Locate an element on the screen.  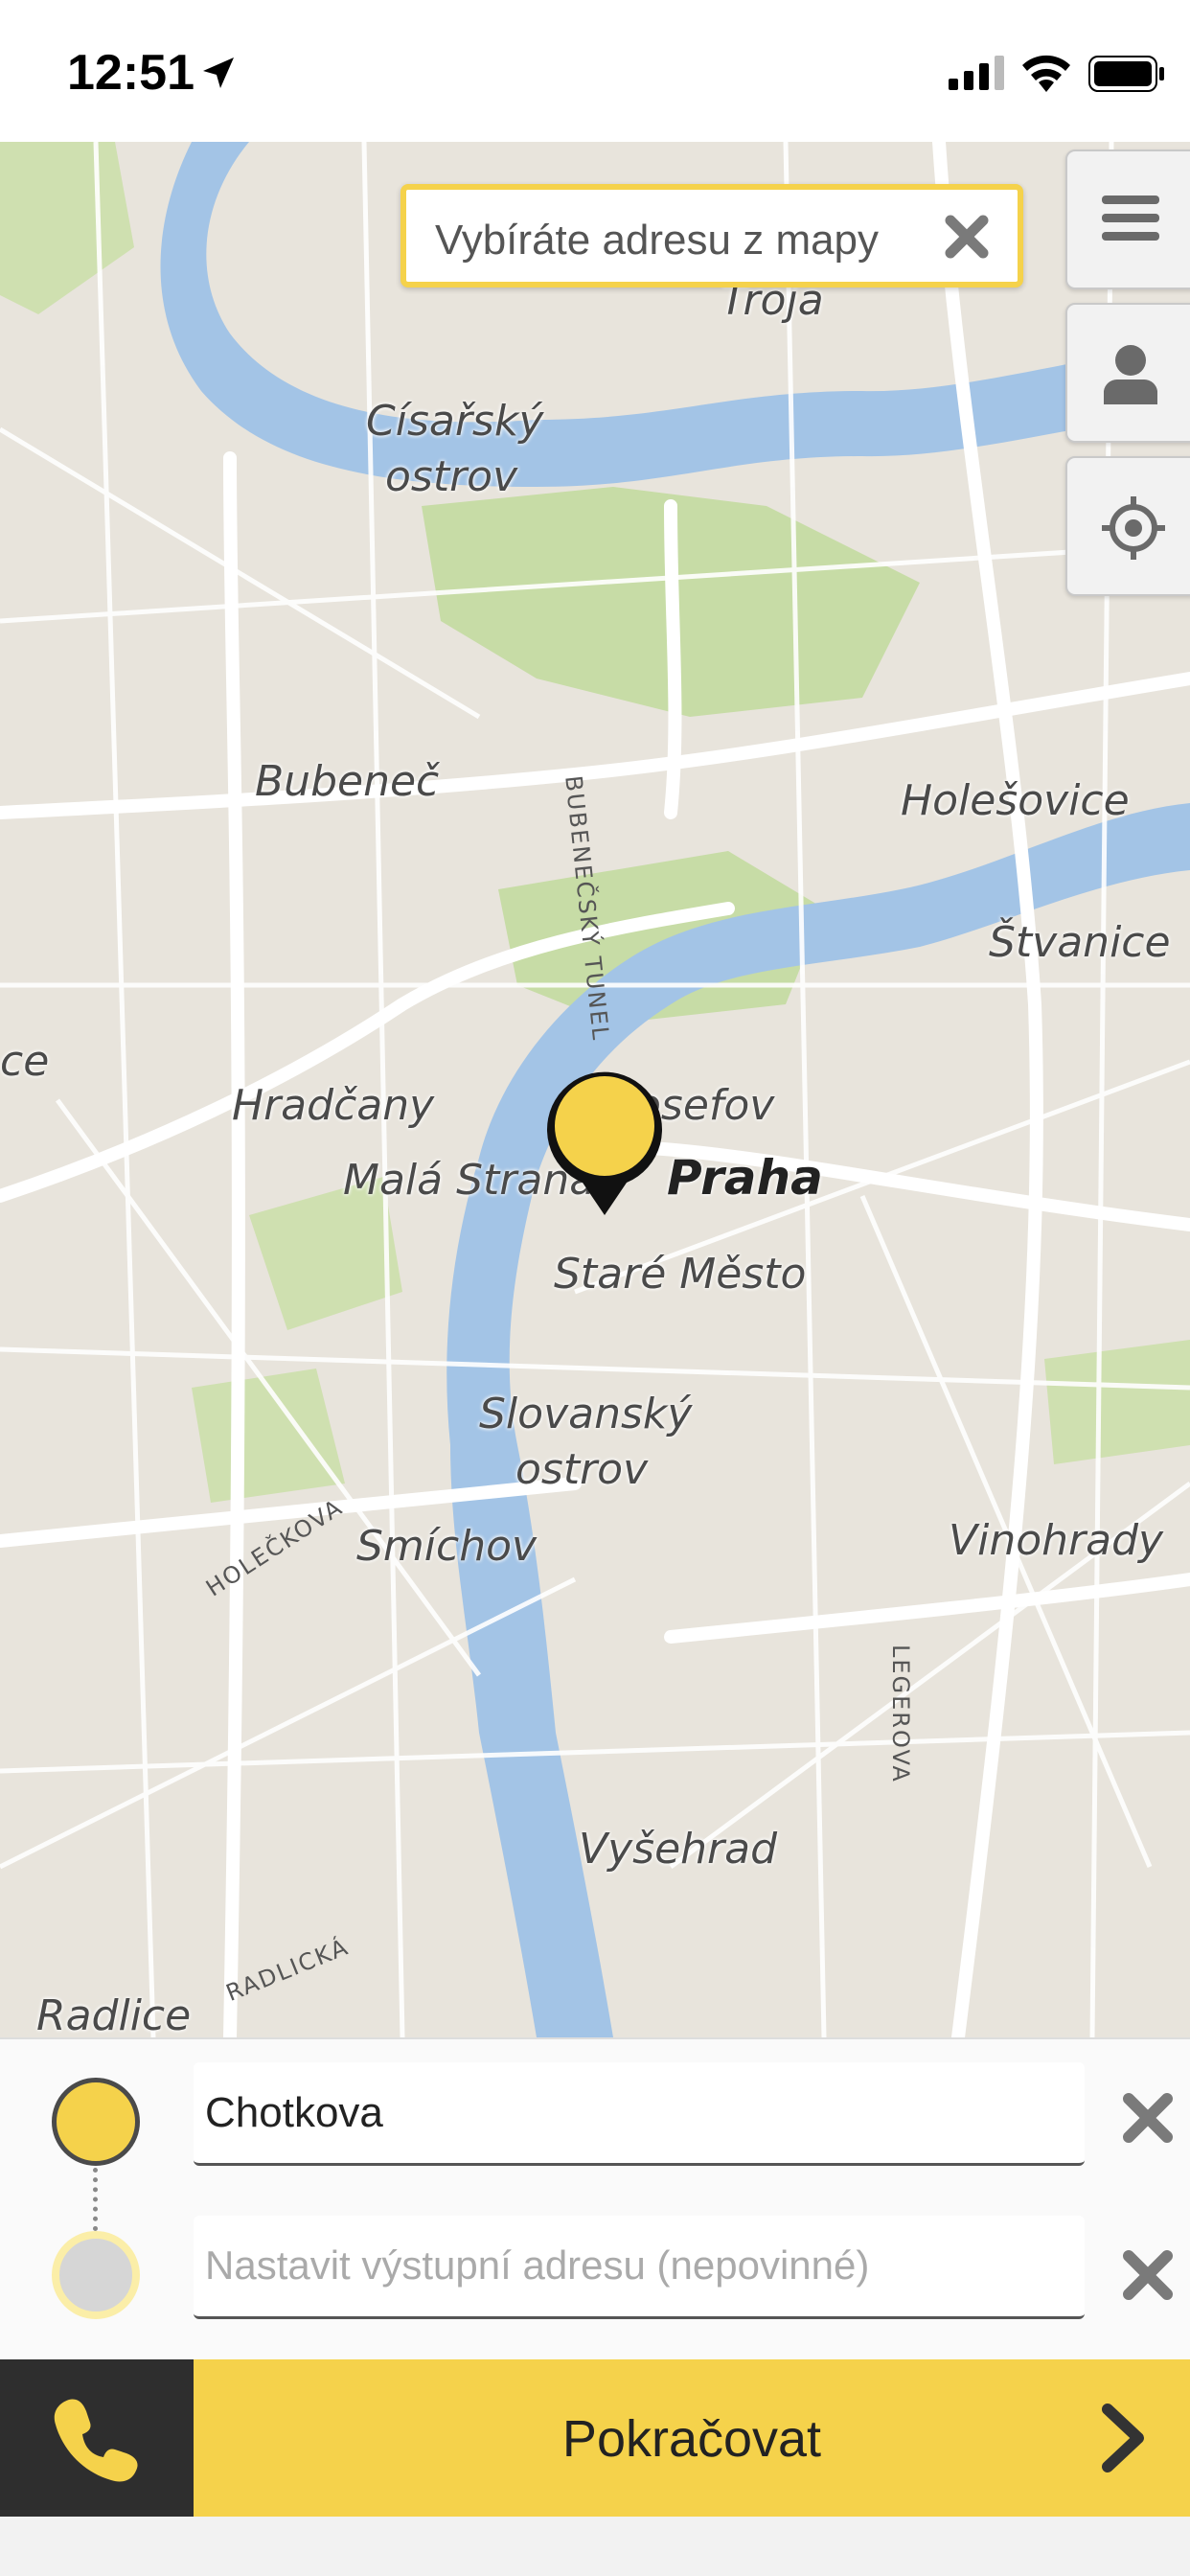
map-label-ostrov-2: ostrov is located at coordinates (582, 1469).